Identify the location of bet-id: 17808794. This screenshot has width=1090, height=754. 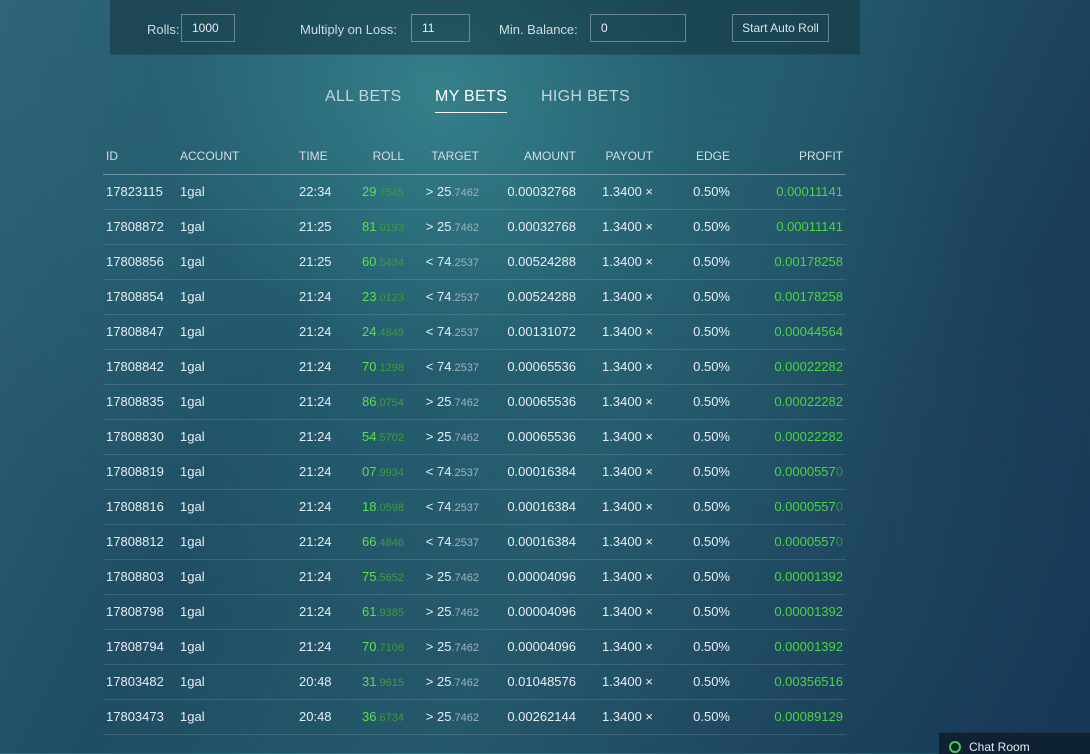
(135, 647).